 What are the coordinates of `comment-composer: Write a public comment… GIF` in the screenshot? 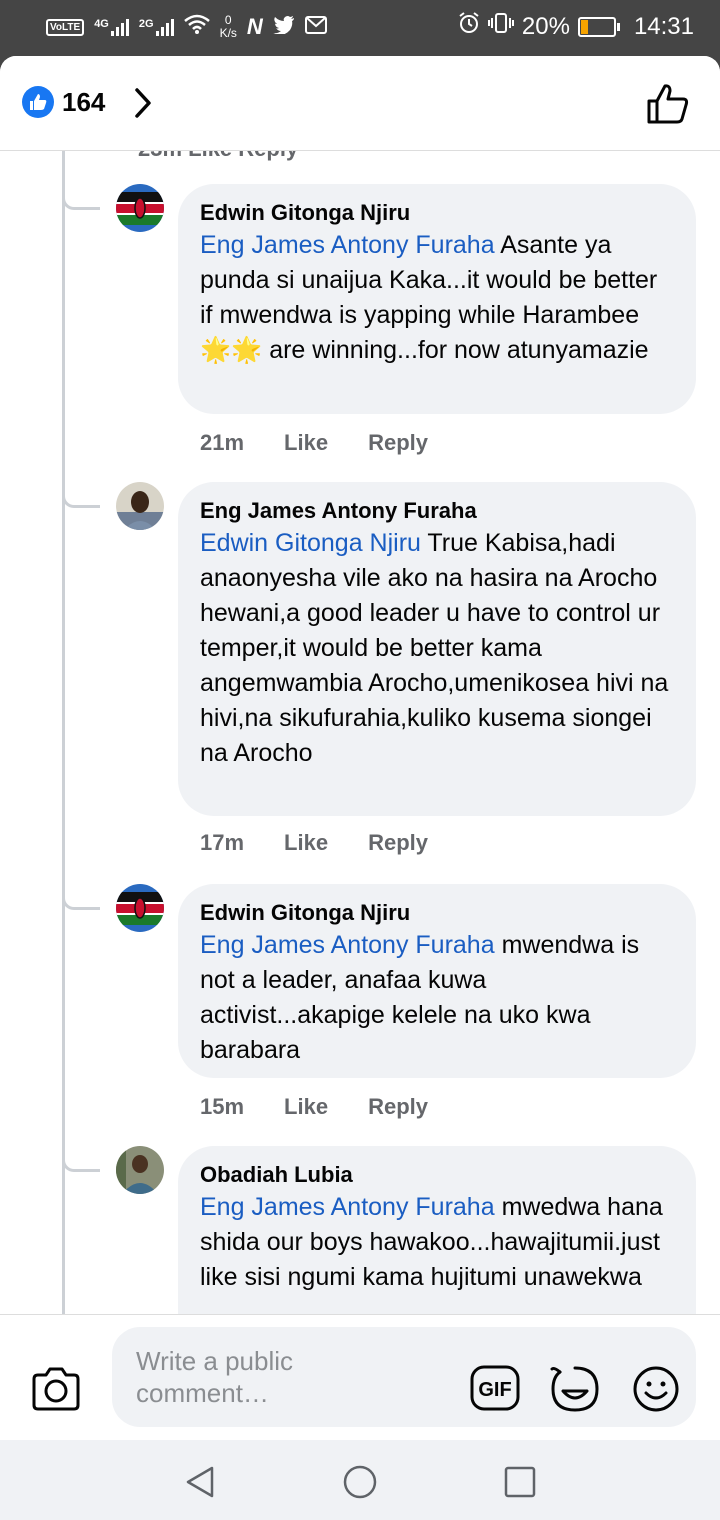 It's located at (360, 1377).